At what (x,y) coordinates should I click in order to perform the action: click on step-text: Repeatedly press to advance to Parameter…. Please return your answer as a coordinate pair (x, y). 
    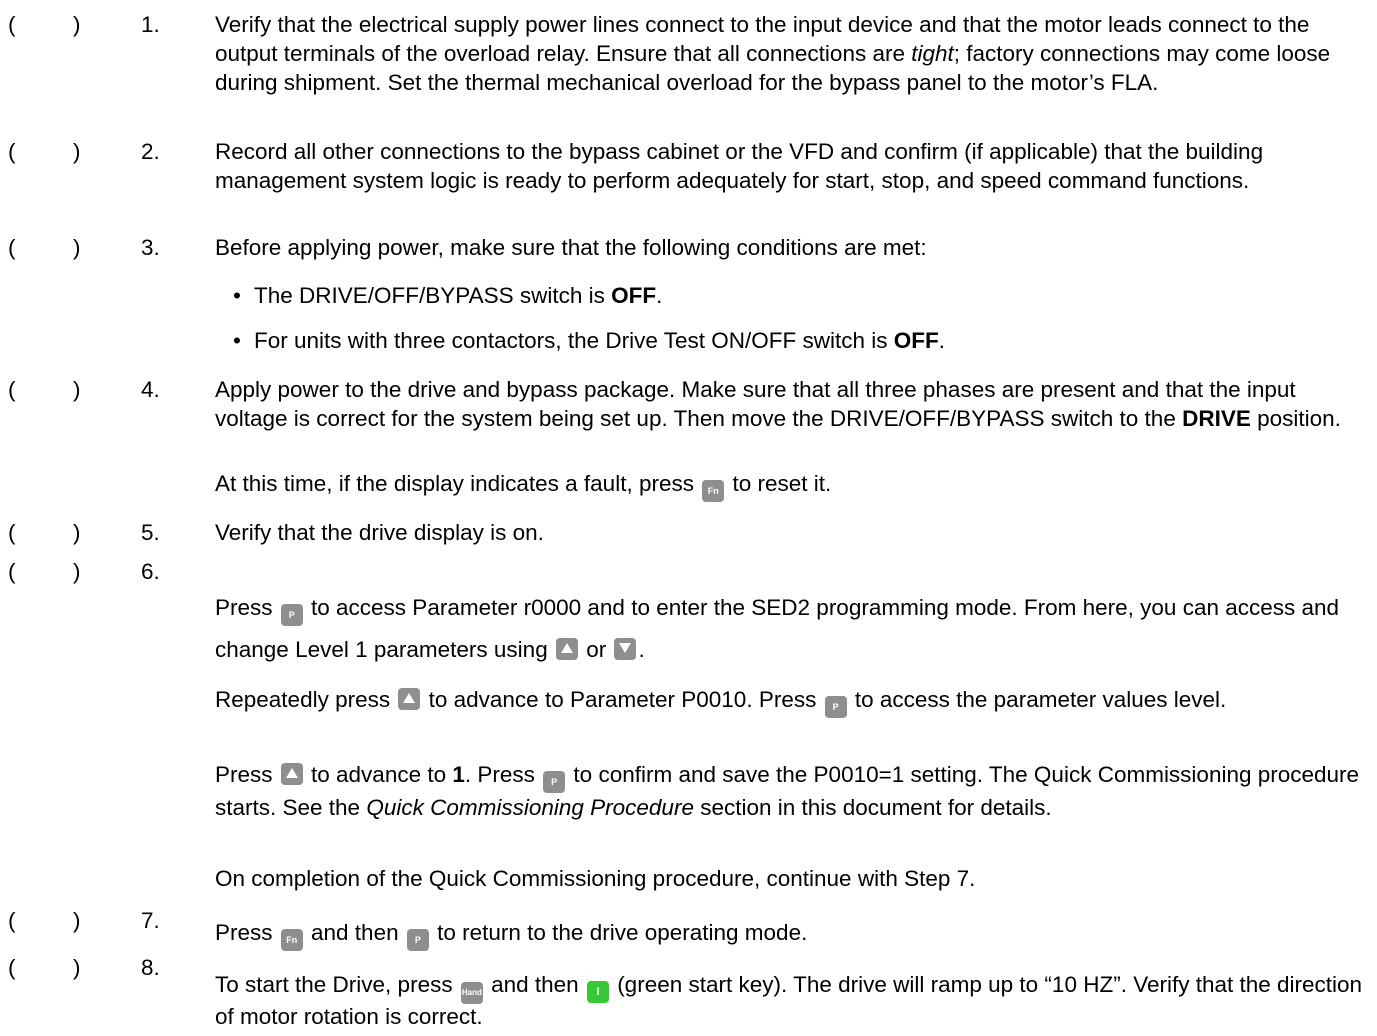
    Looking at the image, I should click on (790, 701).